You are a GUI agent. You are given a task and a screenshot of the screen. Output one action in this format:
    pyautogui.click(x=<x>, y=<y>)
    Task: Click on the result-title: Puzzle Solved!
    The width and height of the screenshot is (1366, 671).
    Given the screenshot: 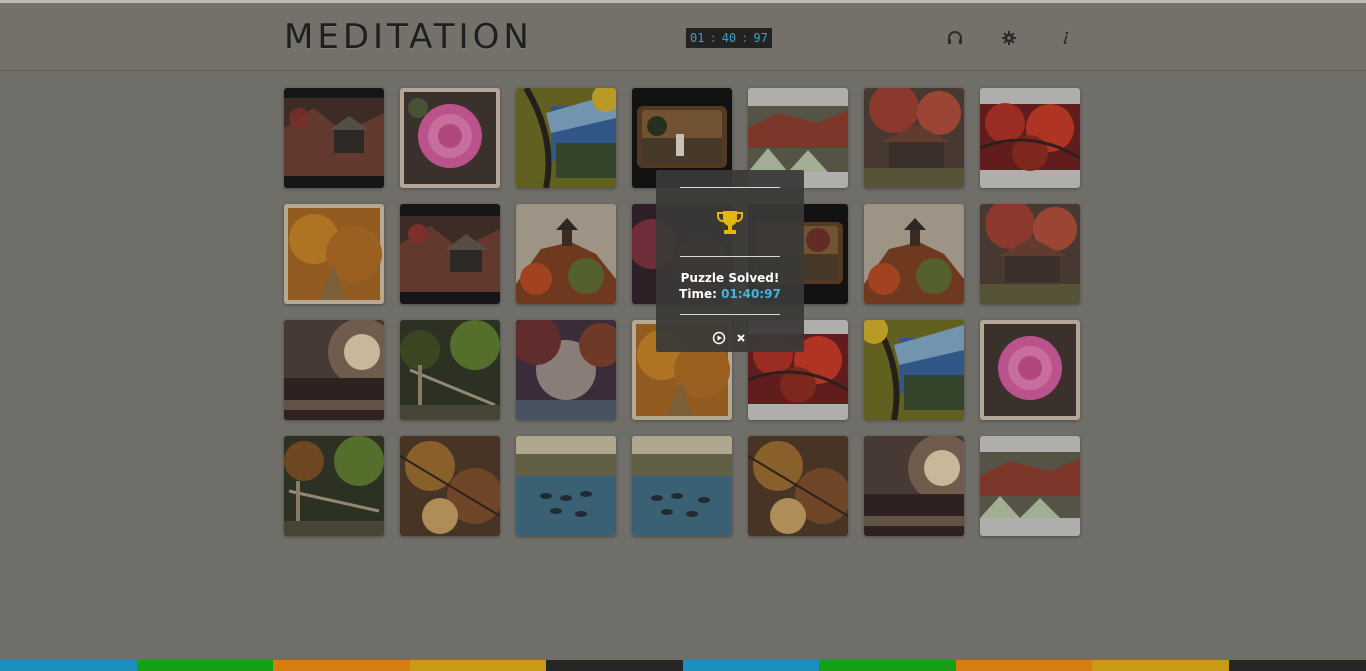 What is the action you would take?
    pyautogui.click(x=730, y=278)
    